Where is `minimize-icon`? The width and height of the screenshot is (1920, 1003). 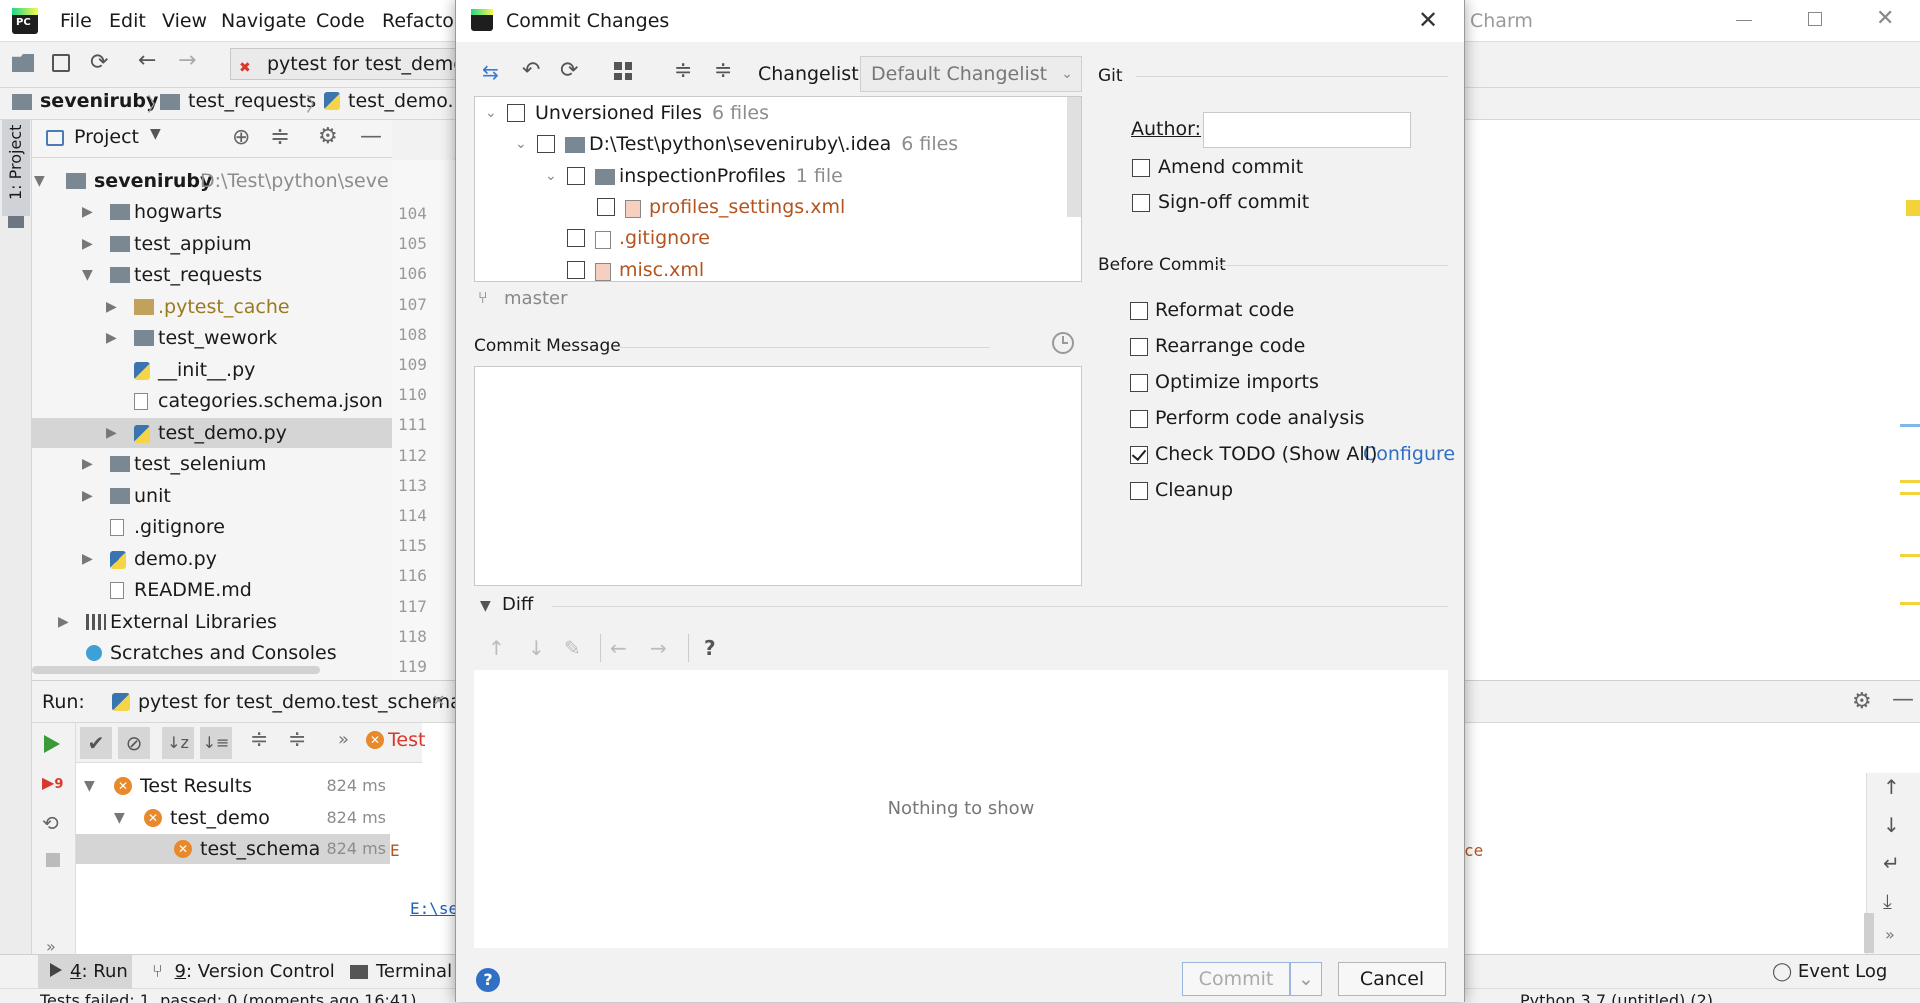 minimize-icon is located at coordinates (1744, 20).